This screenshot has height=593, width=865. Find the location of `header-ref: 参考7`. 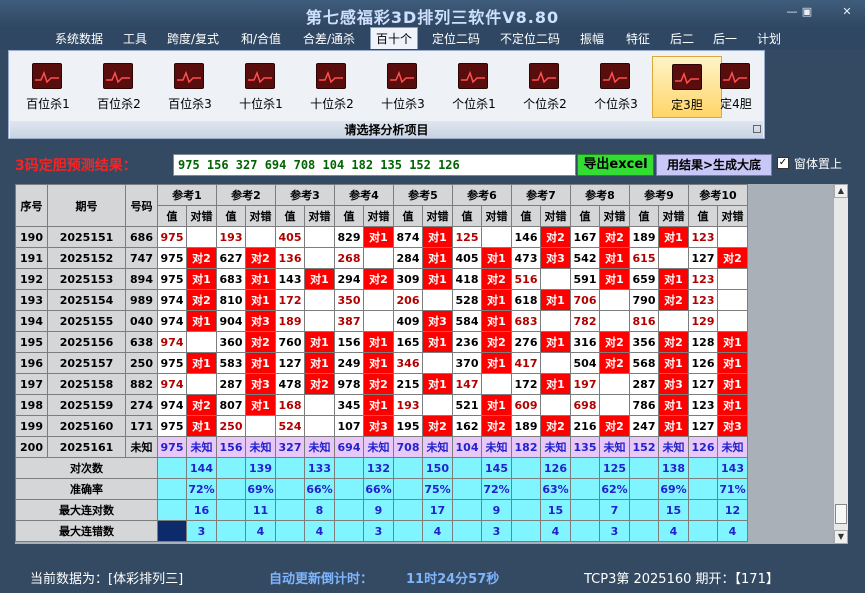

header-ref: 参考7 is located at coordinates (541, 195).